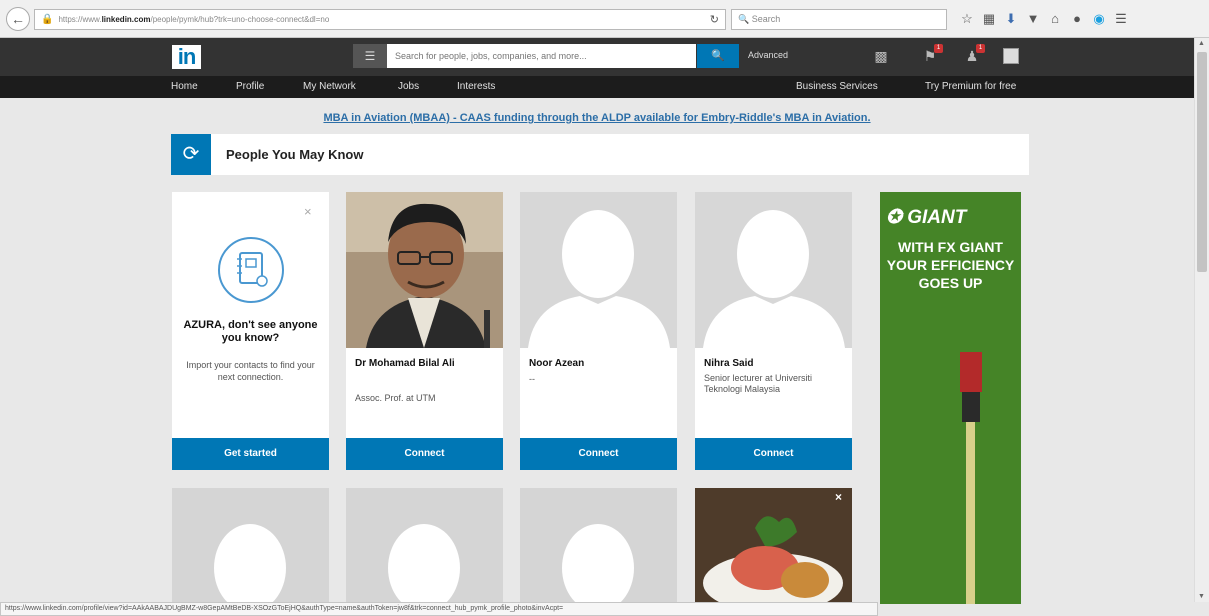 The image size is (1209, 616). What do you see at coordinates (329, 86) in the screenshot?
I see `nav-my-network: My Network` at bounding box center [329, 86].